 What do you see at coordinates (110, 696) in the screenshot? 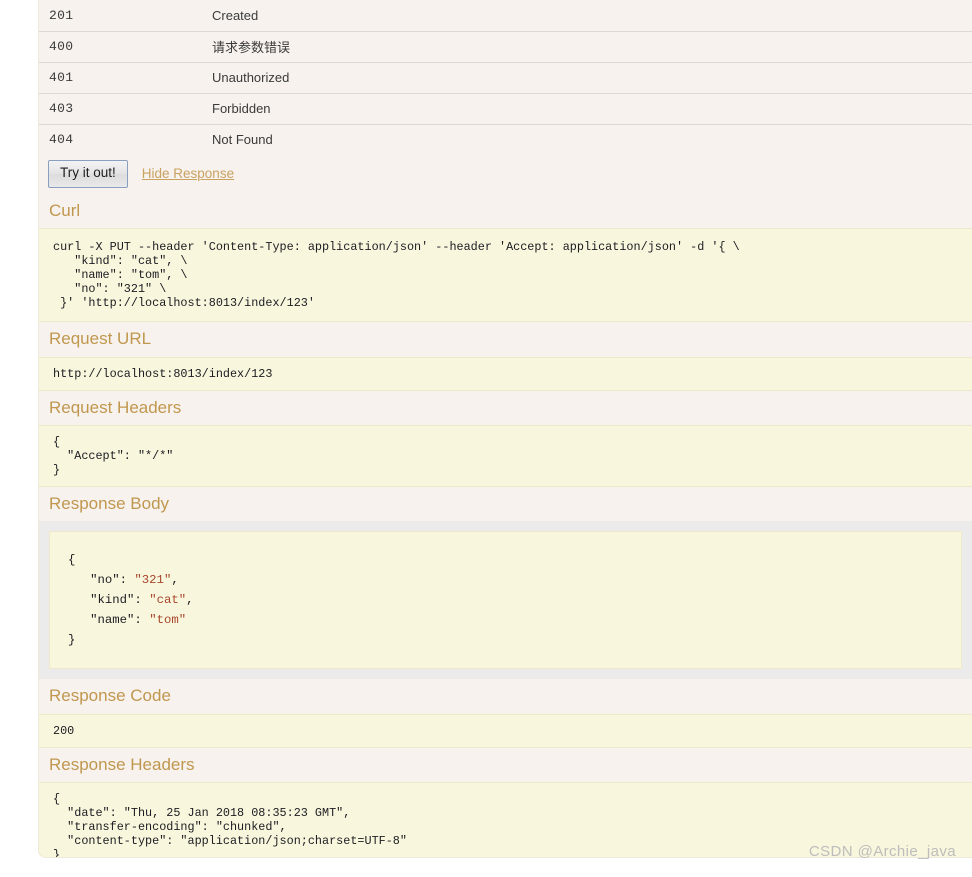
I see `response-code-title: Response Code` at bounding box center [110, 696].